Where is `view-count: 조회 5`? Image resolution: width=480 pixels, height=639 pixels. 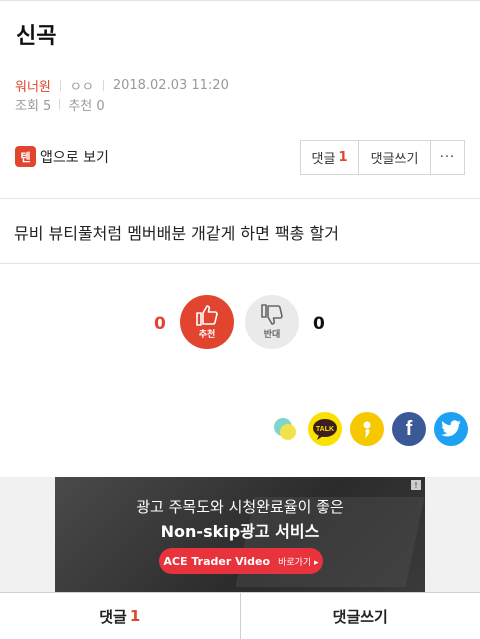
view-count: 조회 5 is located at coordinates (33, 106).